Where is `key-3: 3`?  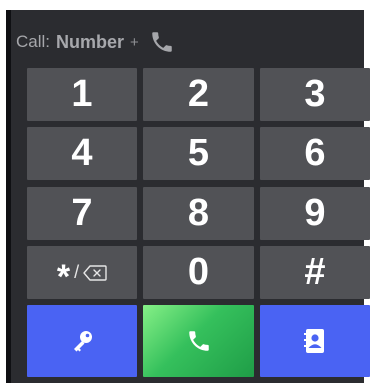
key-3: 3 is located at coordinates (315, 94).